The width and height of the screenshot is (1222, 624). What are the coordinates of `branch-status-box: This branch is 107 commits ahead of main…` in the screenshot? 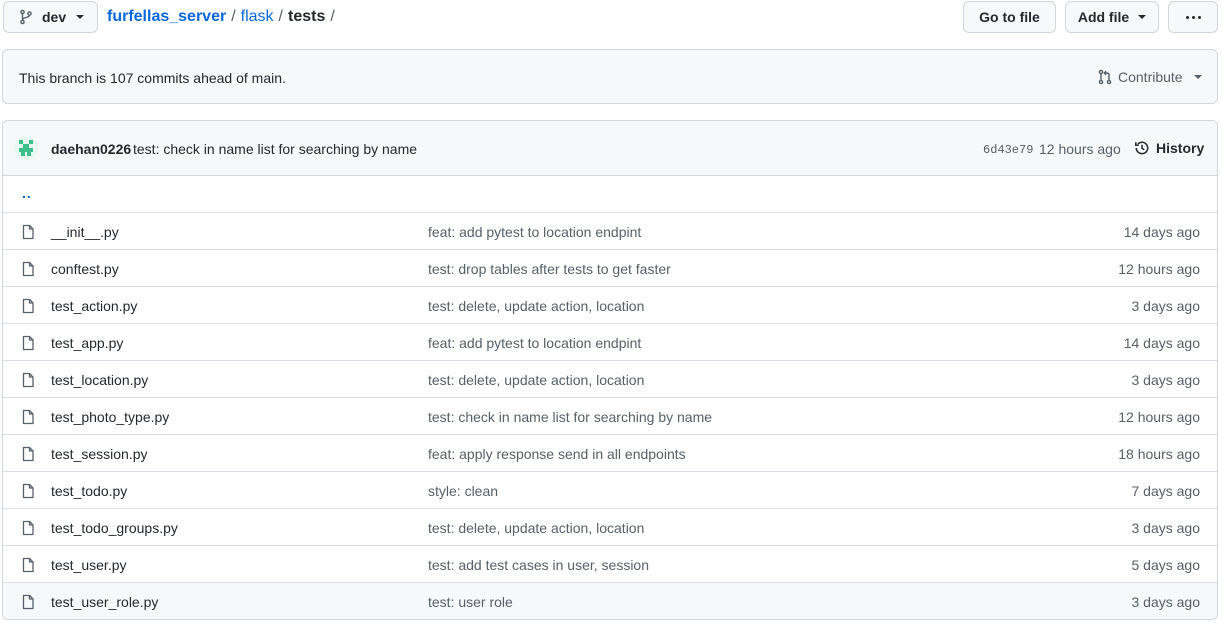 It's located at (610, 76).